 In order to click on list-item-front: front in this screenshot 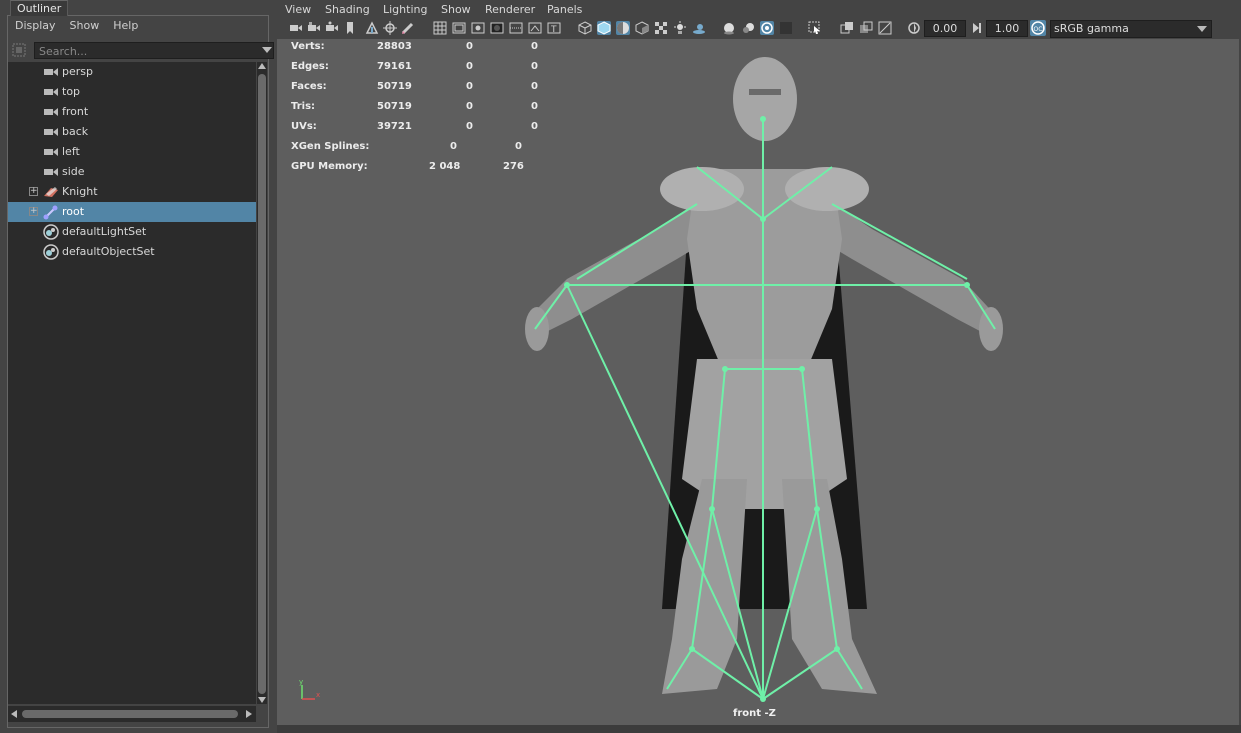, I will do `click(132, 112)`.